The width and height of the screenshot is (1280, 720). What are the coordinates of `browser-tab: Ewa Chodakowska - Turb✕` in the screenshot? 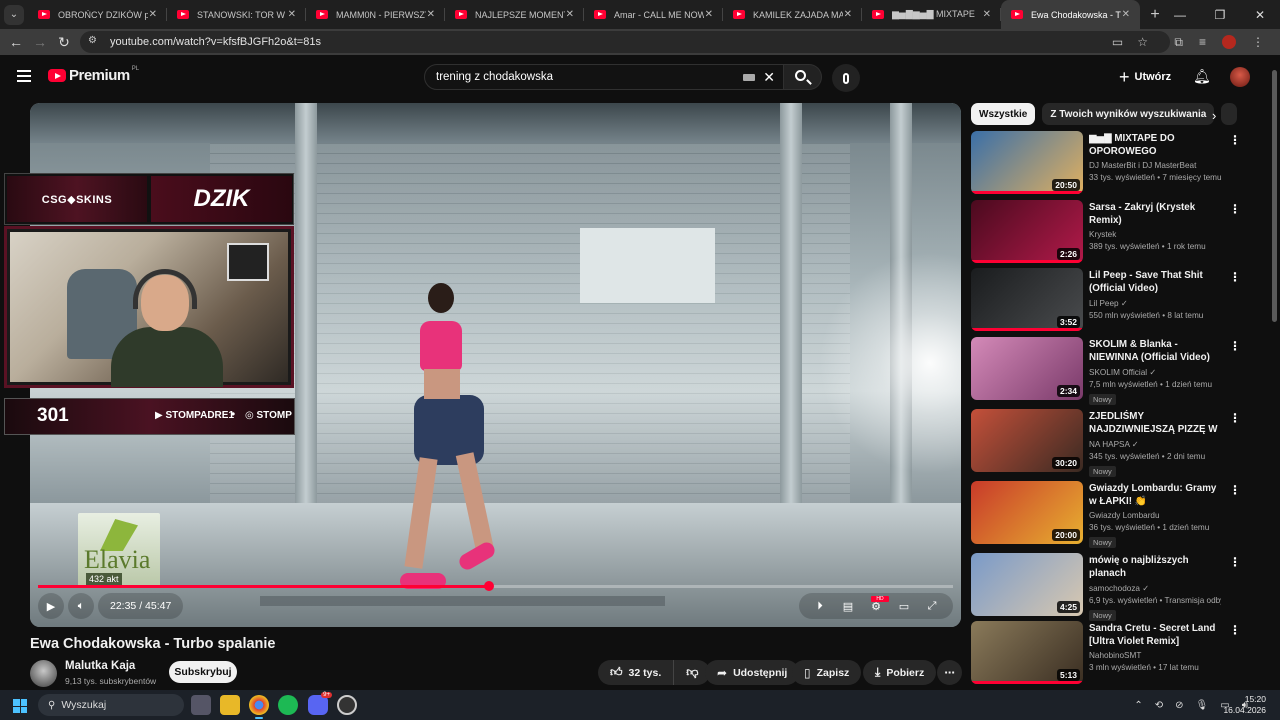 It's located at (1070, 14).